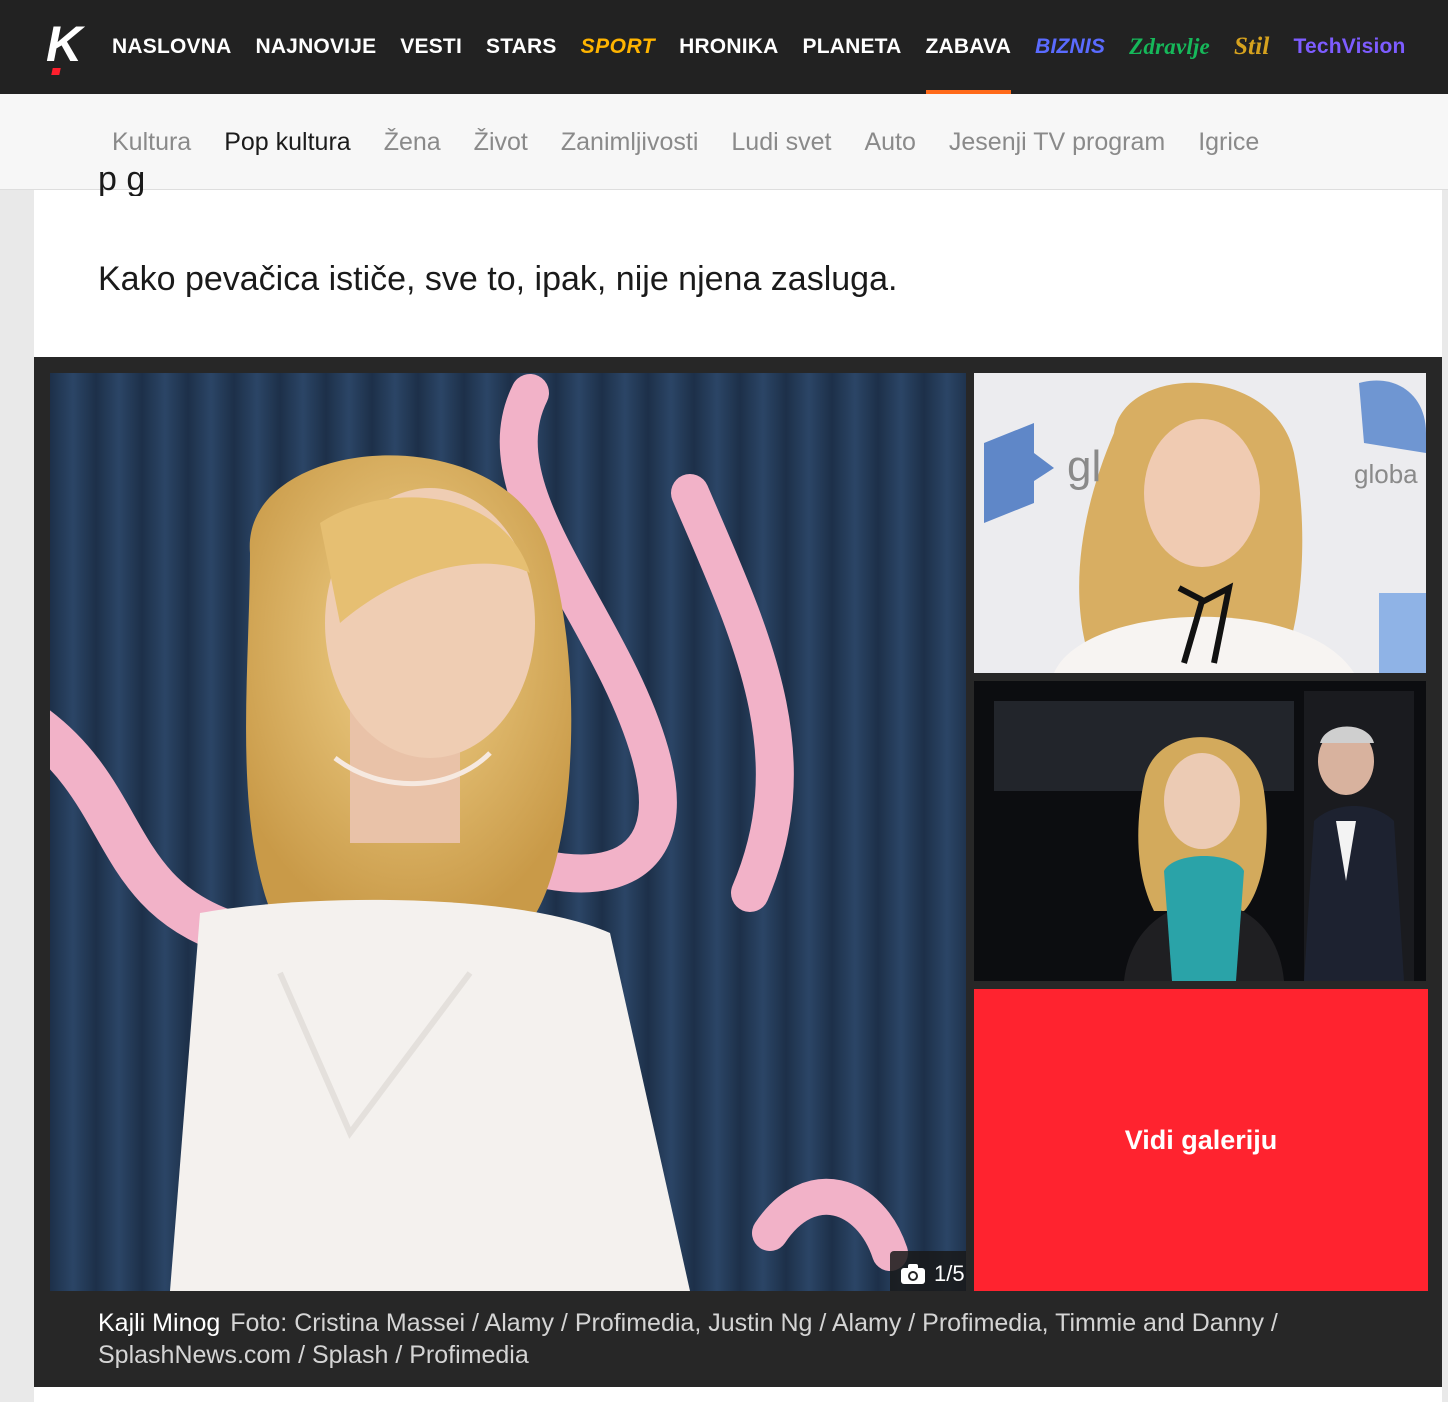 This screenshot has width=1448, height=1402. What do you see at coordinates (851, 47) in the screenshot?
I see `nav-item-planeta: PLANETA` at bounding box center [851, 47].